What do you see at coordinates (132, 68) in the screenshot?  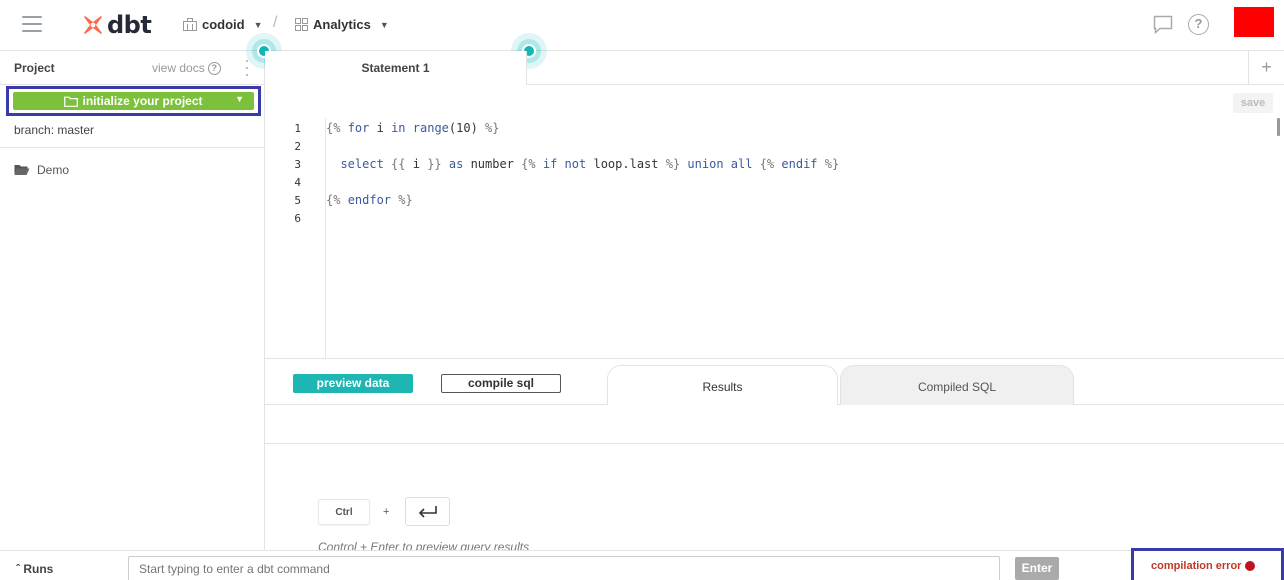 I see `sidebar-header: Project view docs ?` at bounding box center [132, 68].